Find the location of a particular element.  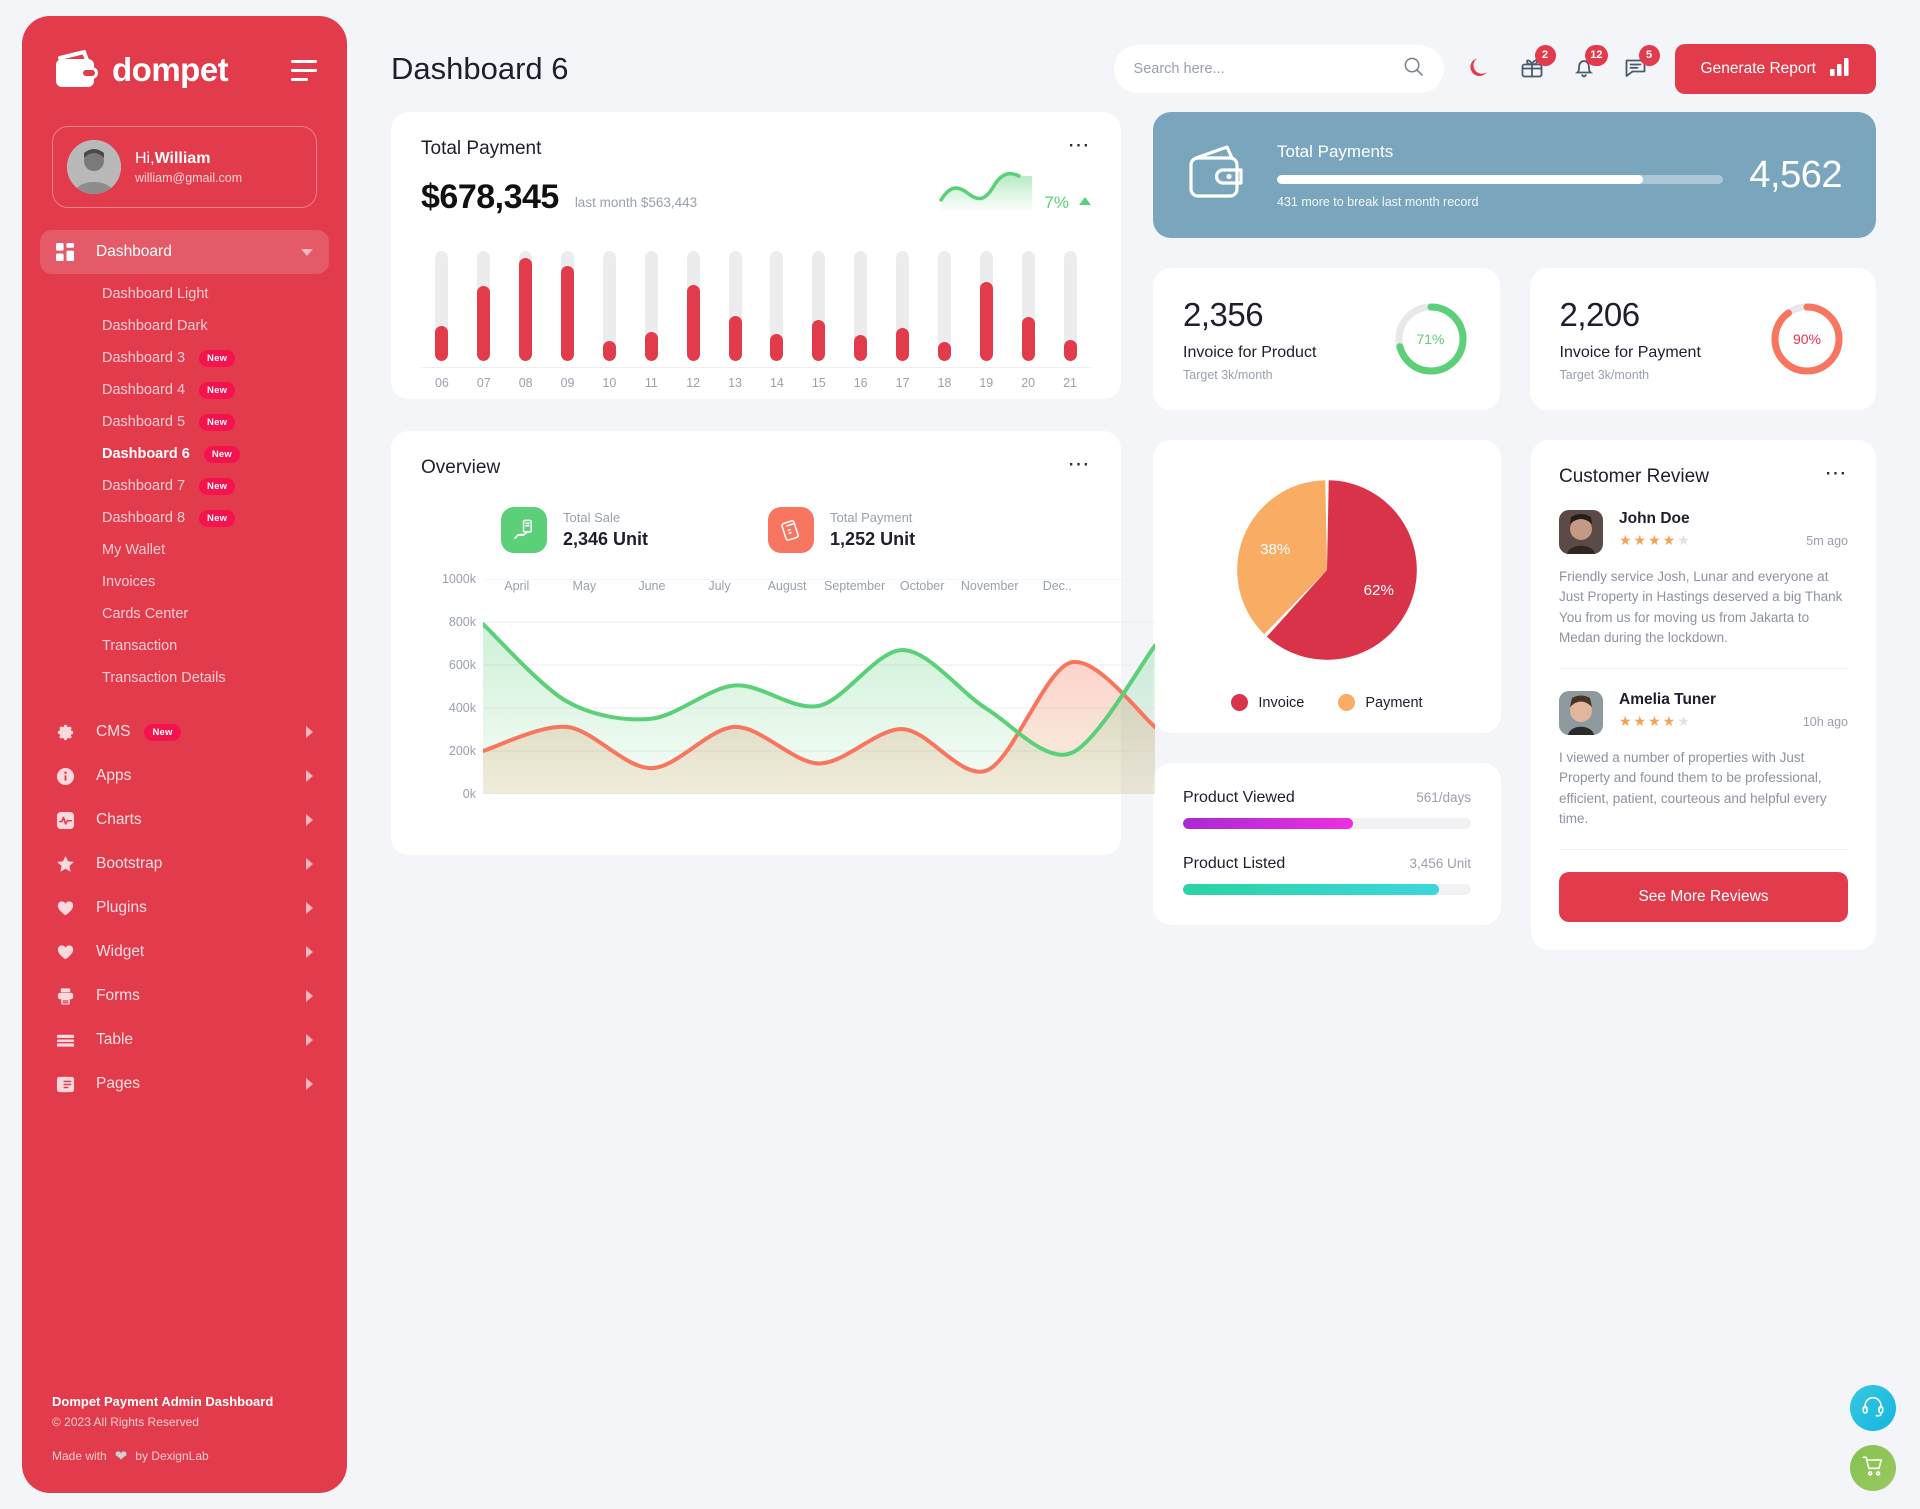

search-box is located at coordinates (1278, 69).